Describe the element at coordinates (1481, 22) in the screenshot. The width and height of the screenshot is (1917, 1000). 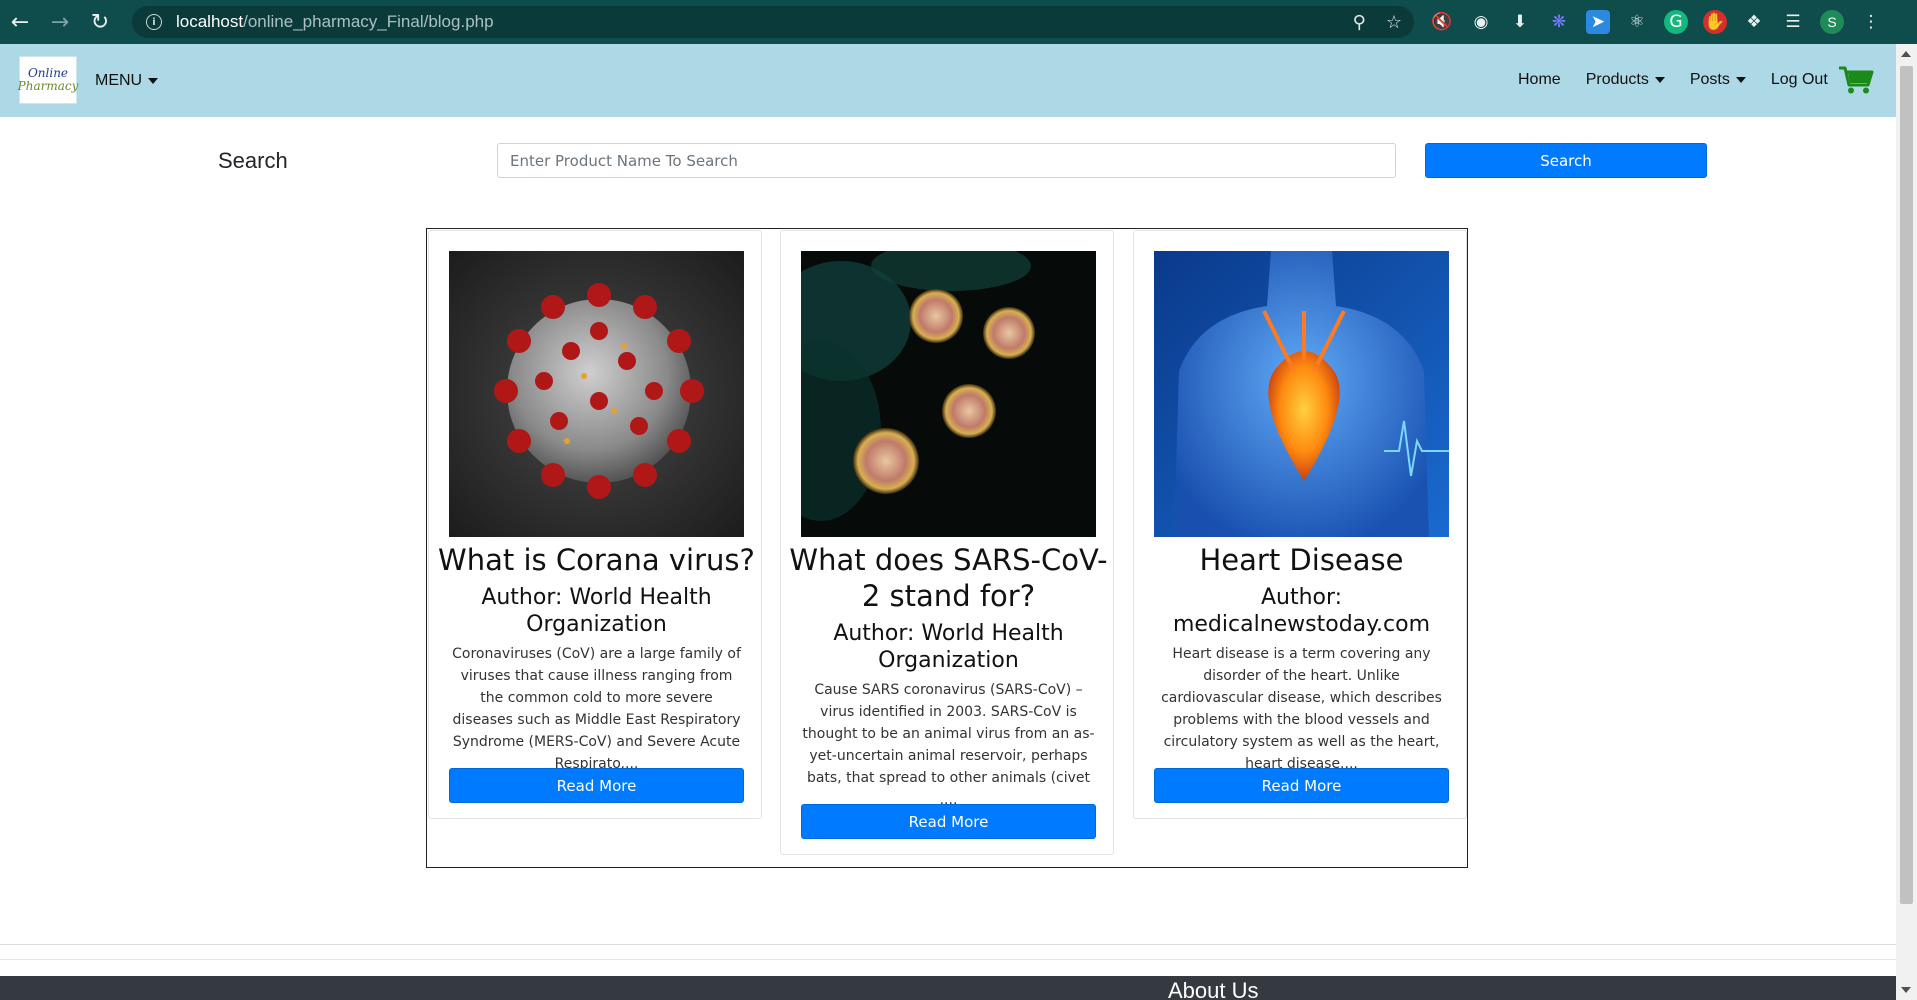
I see `camera-extension-icon: ◉` at that location.